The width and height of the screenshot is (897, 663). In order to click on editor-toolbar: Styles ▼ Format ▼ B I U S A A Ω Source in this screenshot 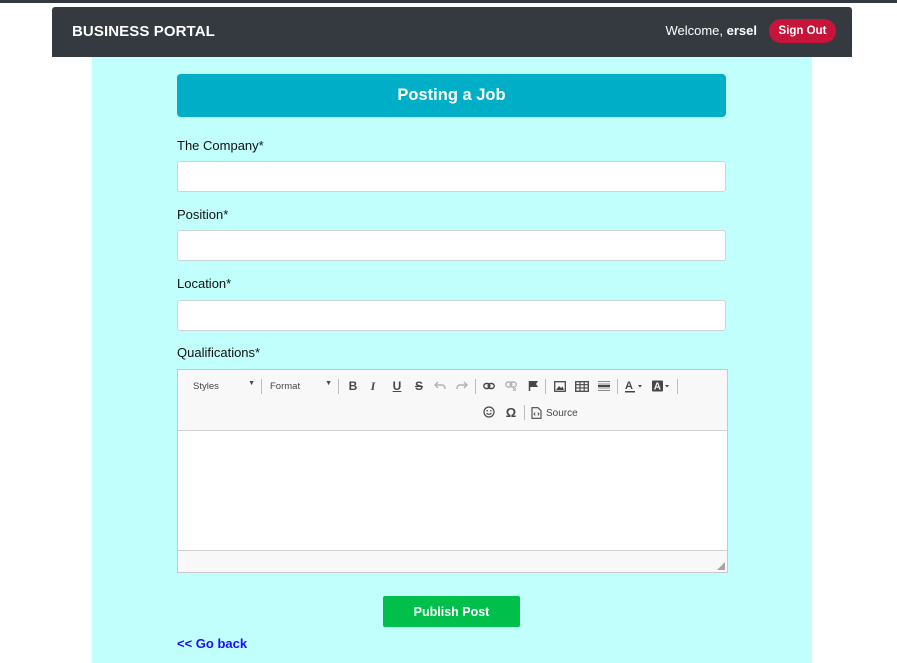, I will do `click(452, 400)`.